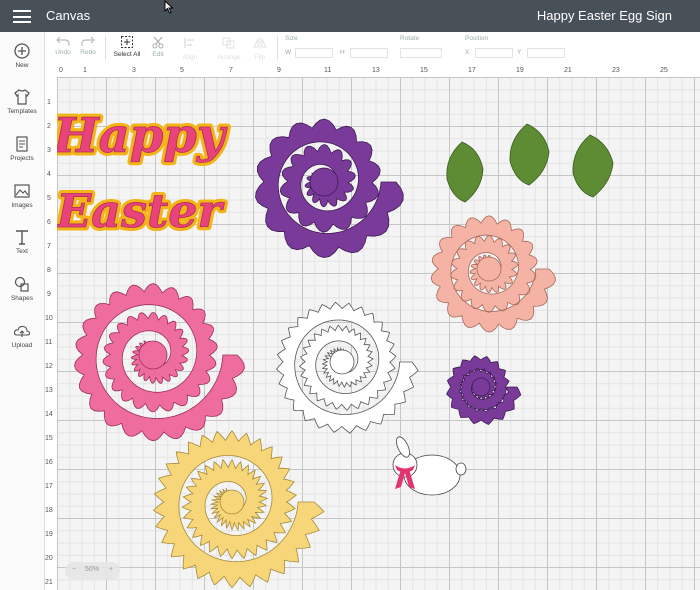 The height and width of the screenshot is (590, 700). Describe the element at coordinates (616, 70) in the screenshot. I see `ruler-tick: 23` at that location.